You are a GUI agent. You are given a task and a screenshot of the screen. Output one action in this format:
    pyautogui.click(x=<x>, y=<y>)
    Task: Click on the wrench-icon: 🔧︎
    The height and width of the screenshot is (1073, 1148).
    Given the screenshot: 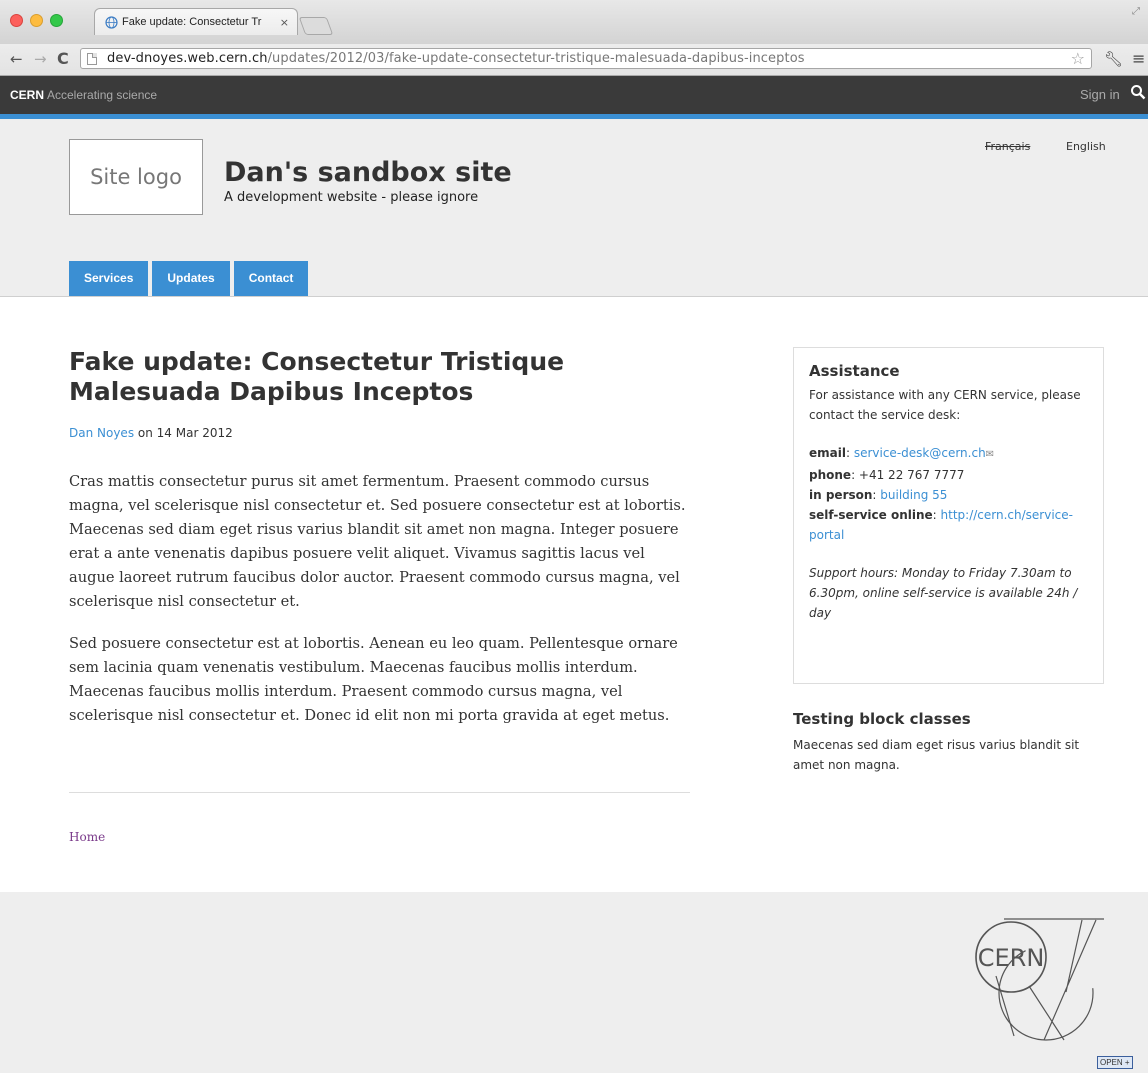 What is the action you would take?
    pyautogui.click(x=1113, y=59)
    